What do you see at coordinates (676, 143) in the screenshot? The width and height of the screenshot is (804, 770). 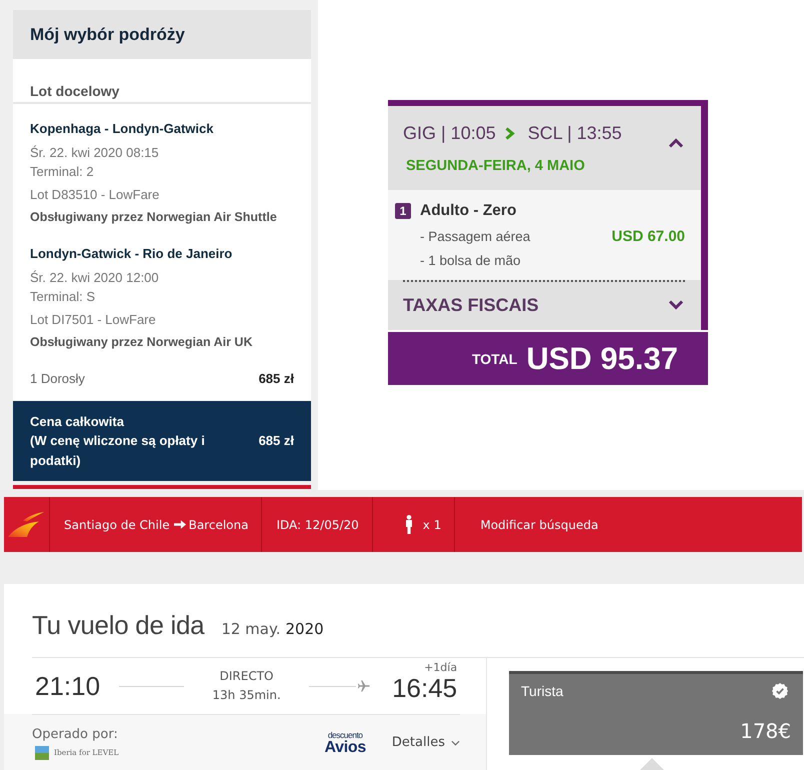 I see `chevron-up-icon` at bounding box center [676, 143].